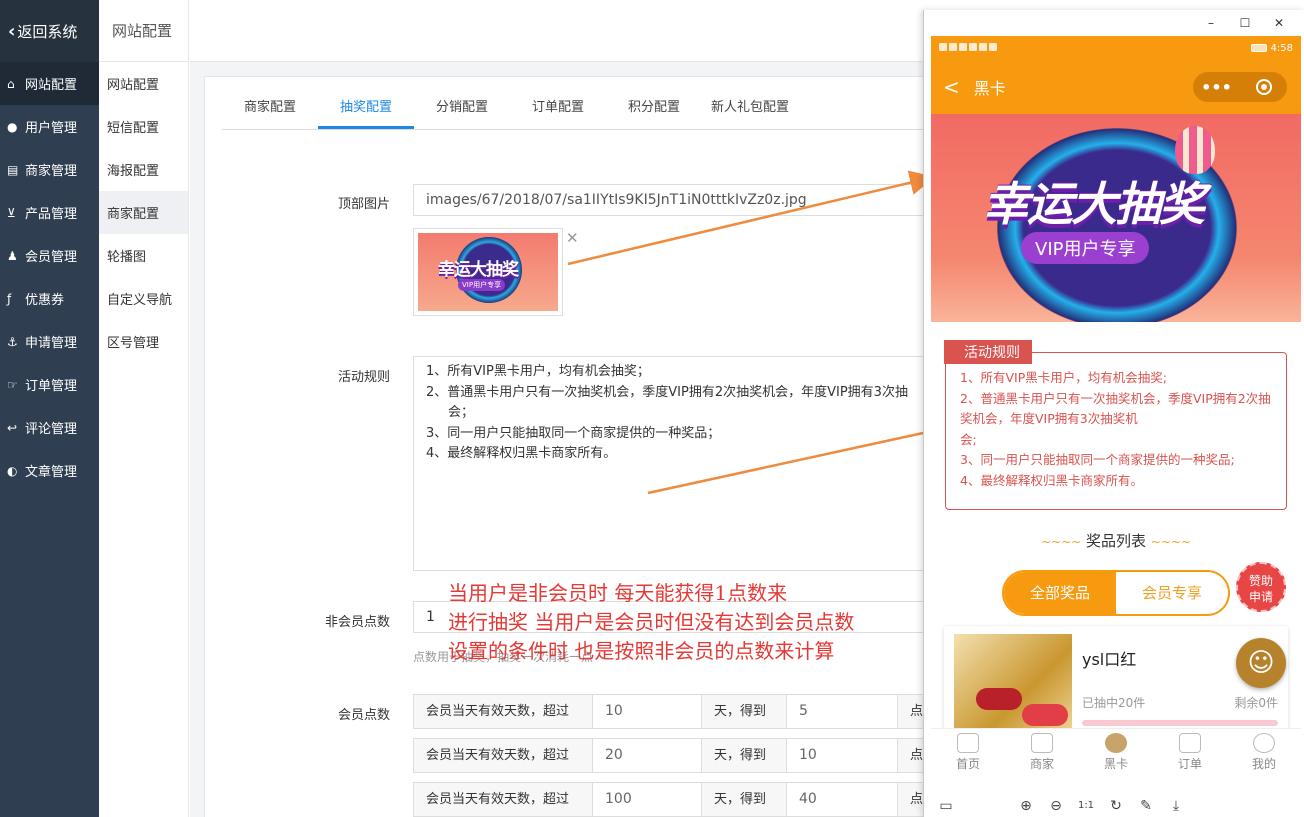 The width and height of the screenshot is (1304, 817). What do you see at coordinates (1190, 743) in the screenshot?
I see `order-list-icon` at bounding box center [1190, 743].